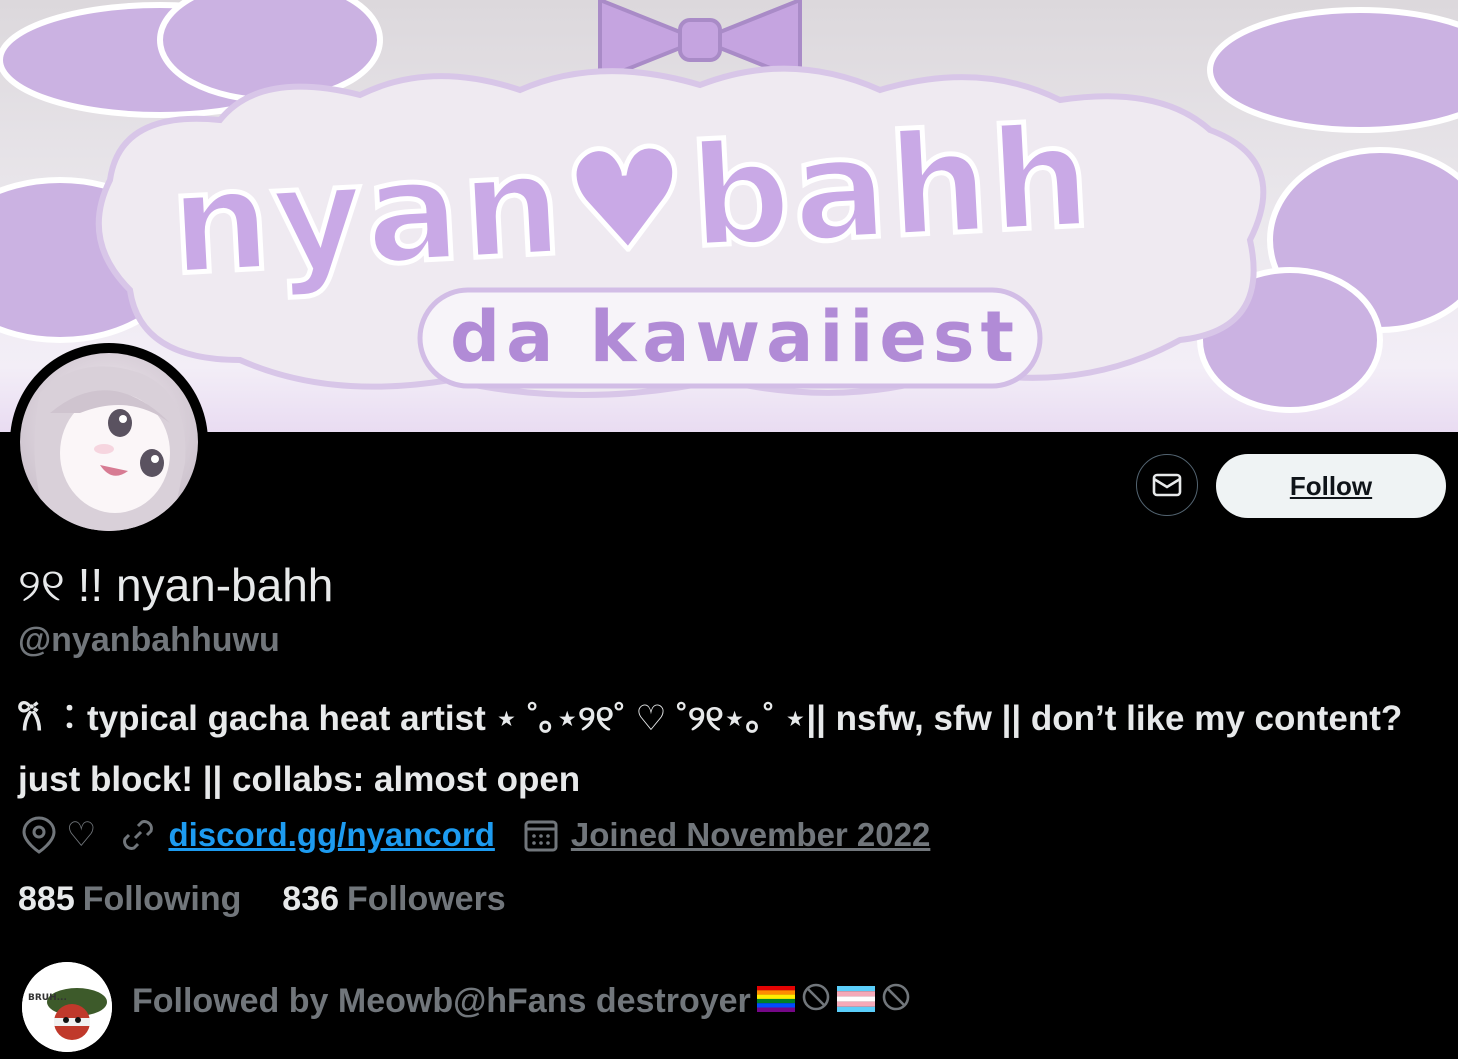 The height and width of the screenshot is (1059, 1458). I want to click on following-link: 885 Following, so click(134, 899).